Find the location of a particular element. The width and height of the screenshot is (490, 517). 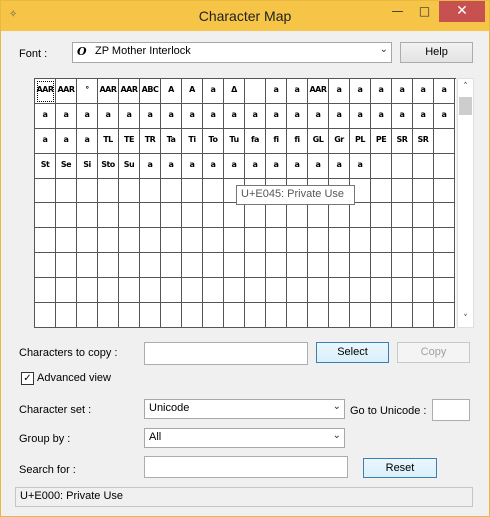

character-cell: TE is located at coordinates (129, 141).